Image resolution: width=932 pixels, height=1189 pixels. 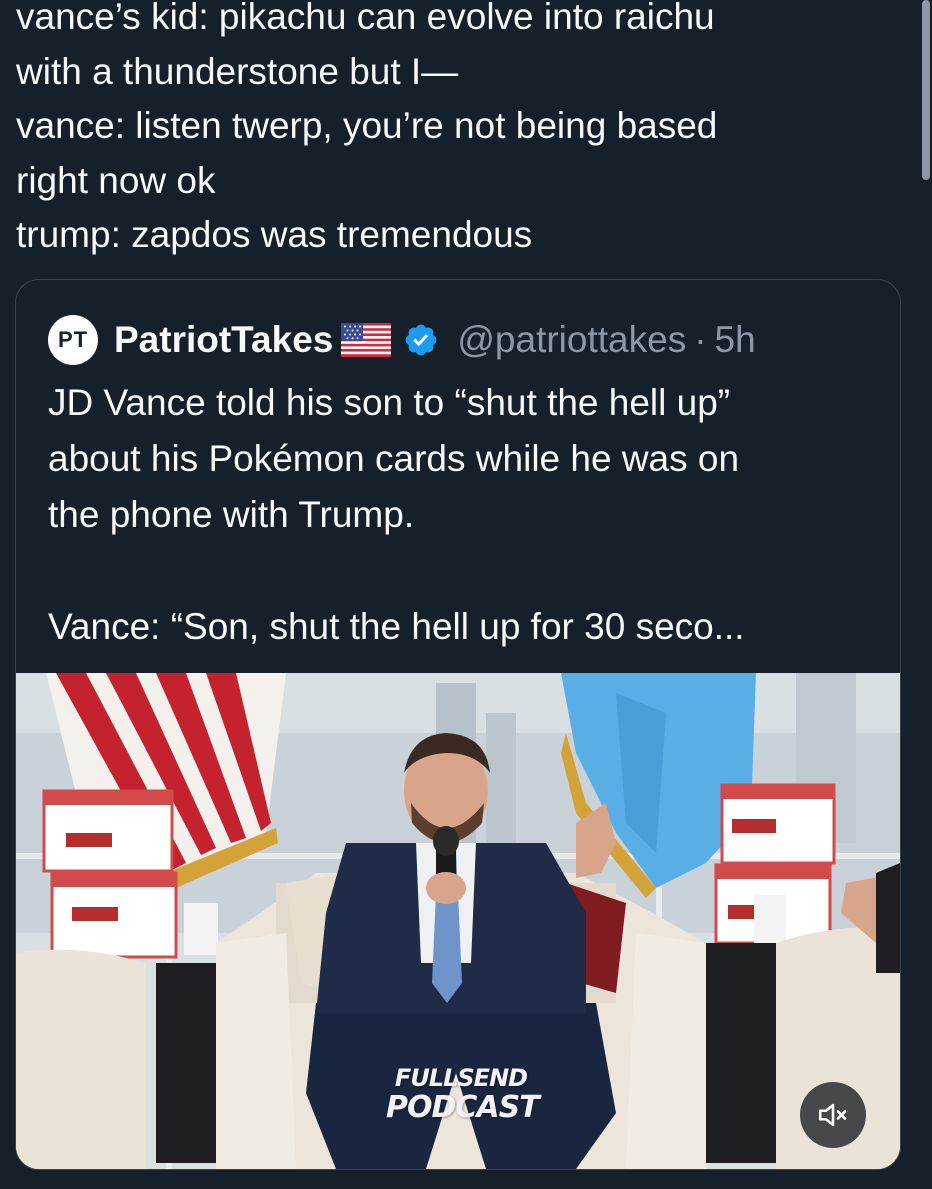 I want to click on podcast-watermark: FULLSEND PODCAST, so click(x=463, y=1094).